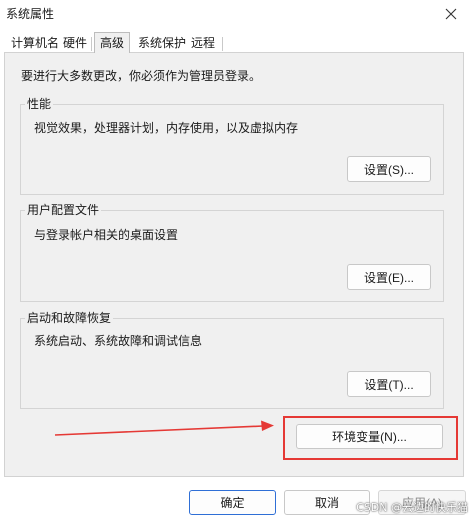 The height and width of the screenshot is (519, 474). I want to click on ok-button: 确定, so click(232, 502).